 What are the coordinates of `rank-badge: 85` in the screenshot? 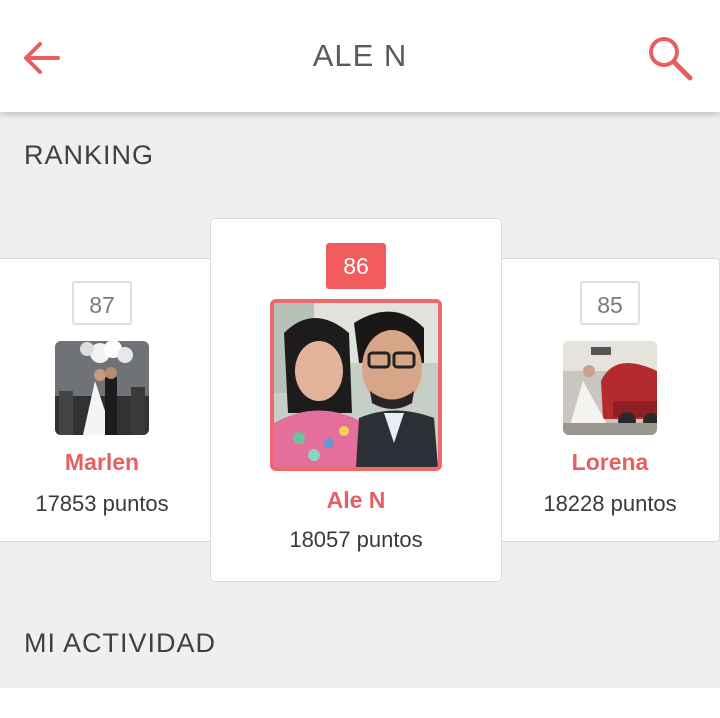 It's located at (610, 303).